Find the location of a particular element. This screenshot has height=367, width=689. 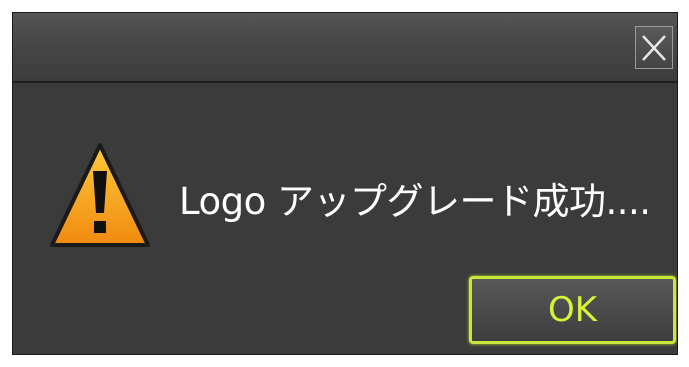

close-icon is located at coordinates (654, 47).